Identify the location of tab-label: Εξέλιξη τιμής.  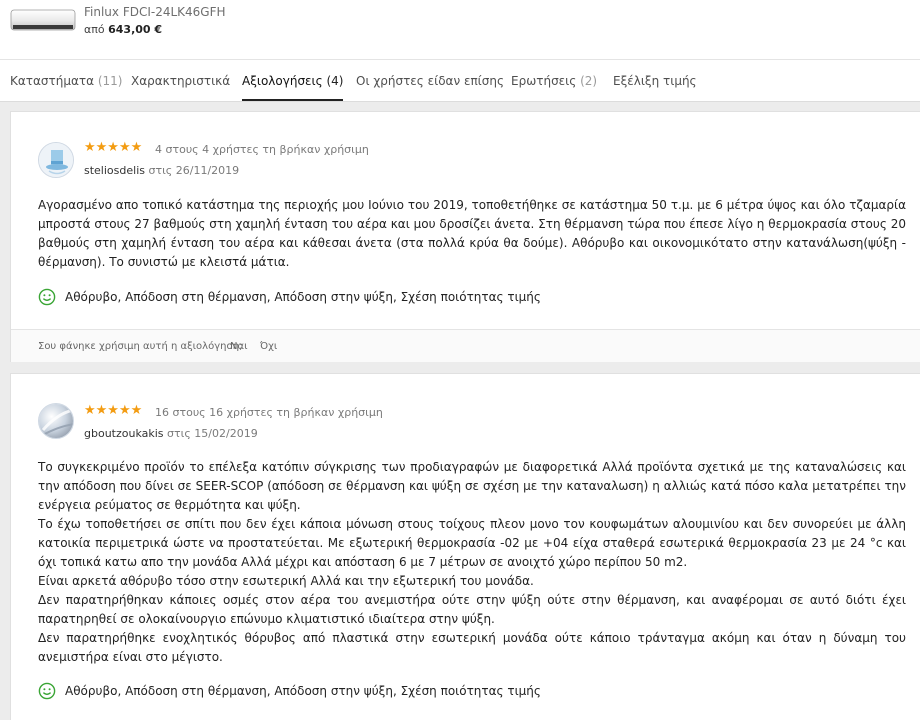
(655, 81).